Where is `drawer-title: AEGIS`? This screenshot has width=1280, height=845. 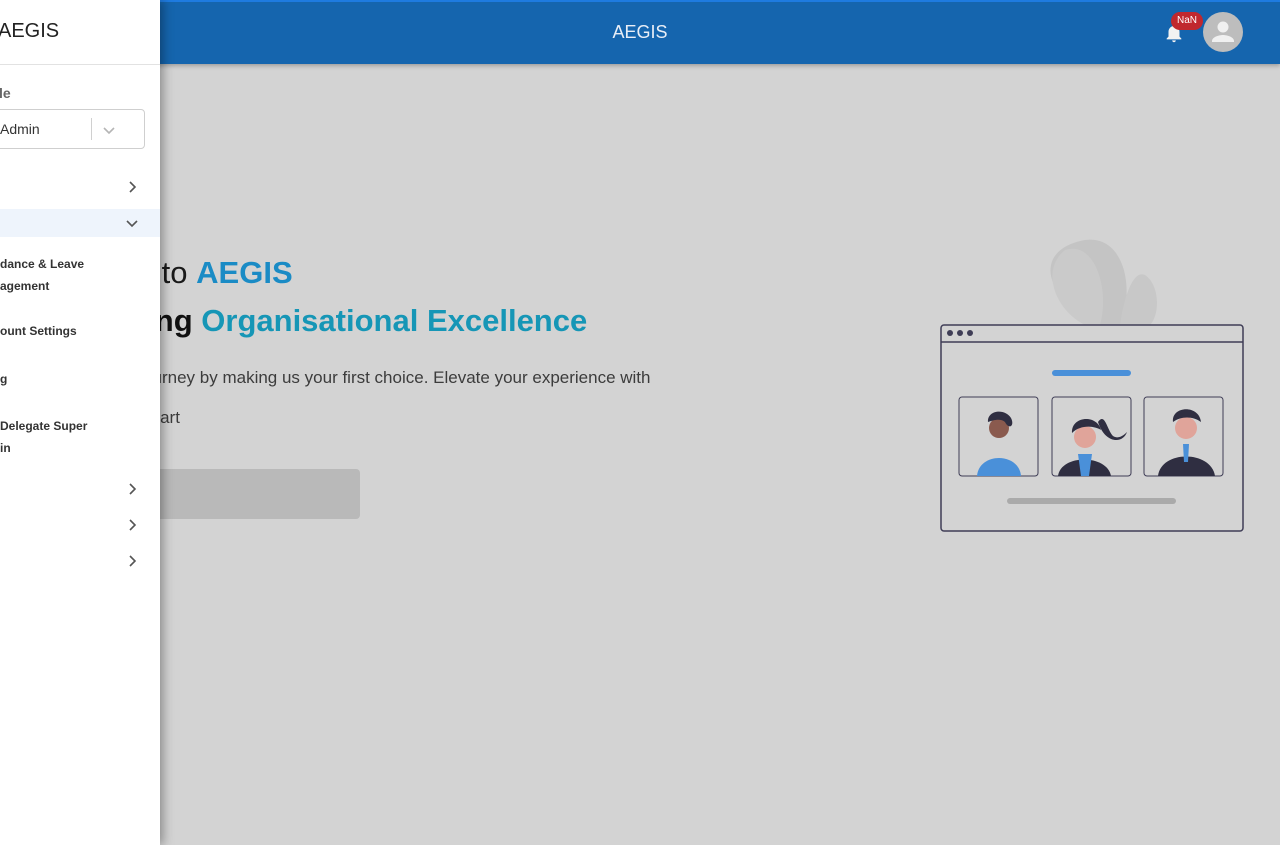 drawer-title: AEGIS is located at coordinates (30, 31).